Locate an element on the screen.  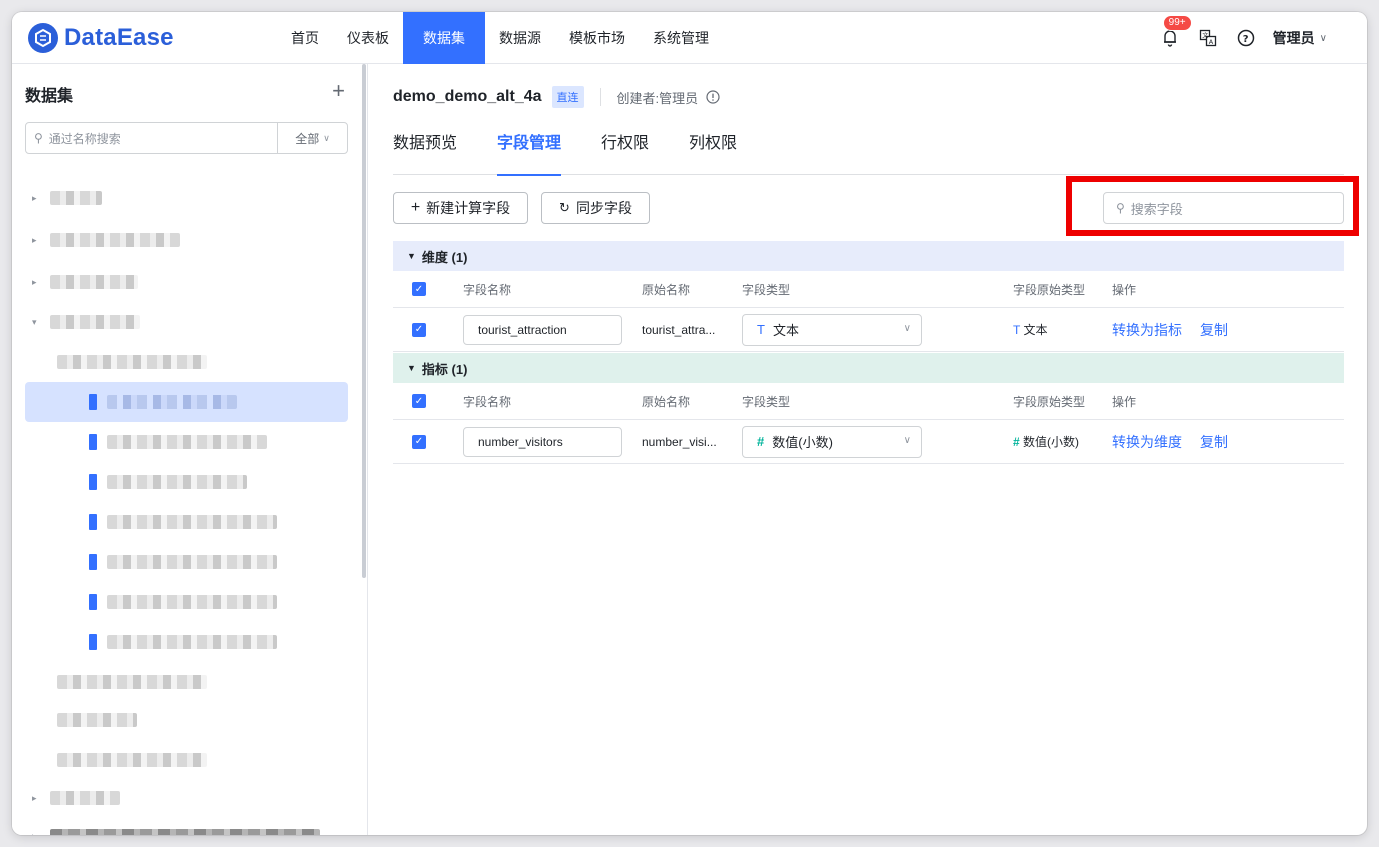
nav-dataset: 数据集 is located at coordinates (444, 38).